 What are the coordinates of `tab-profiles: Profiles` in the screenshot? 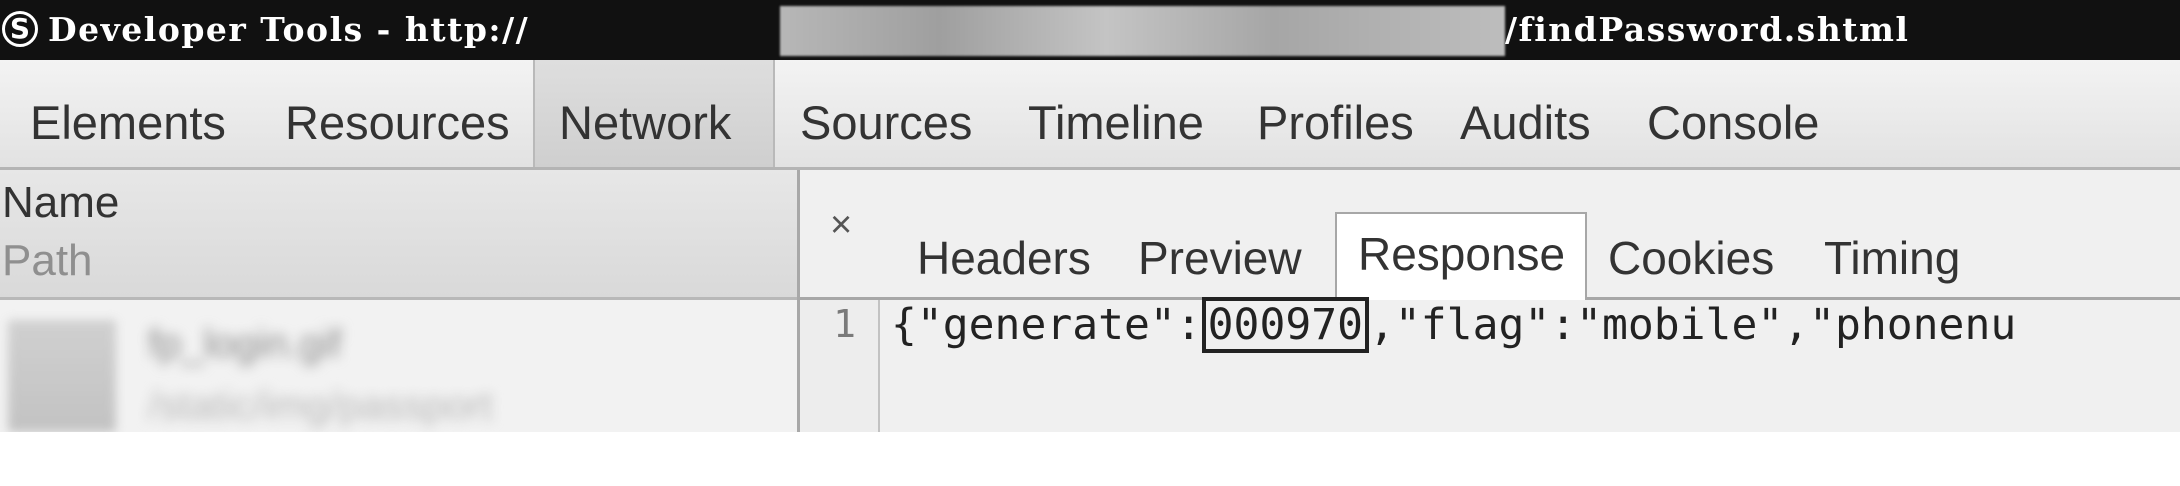 It's located at (1335, 113).